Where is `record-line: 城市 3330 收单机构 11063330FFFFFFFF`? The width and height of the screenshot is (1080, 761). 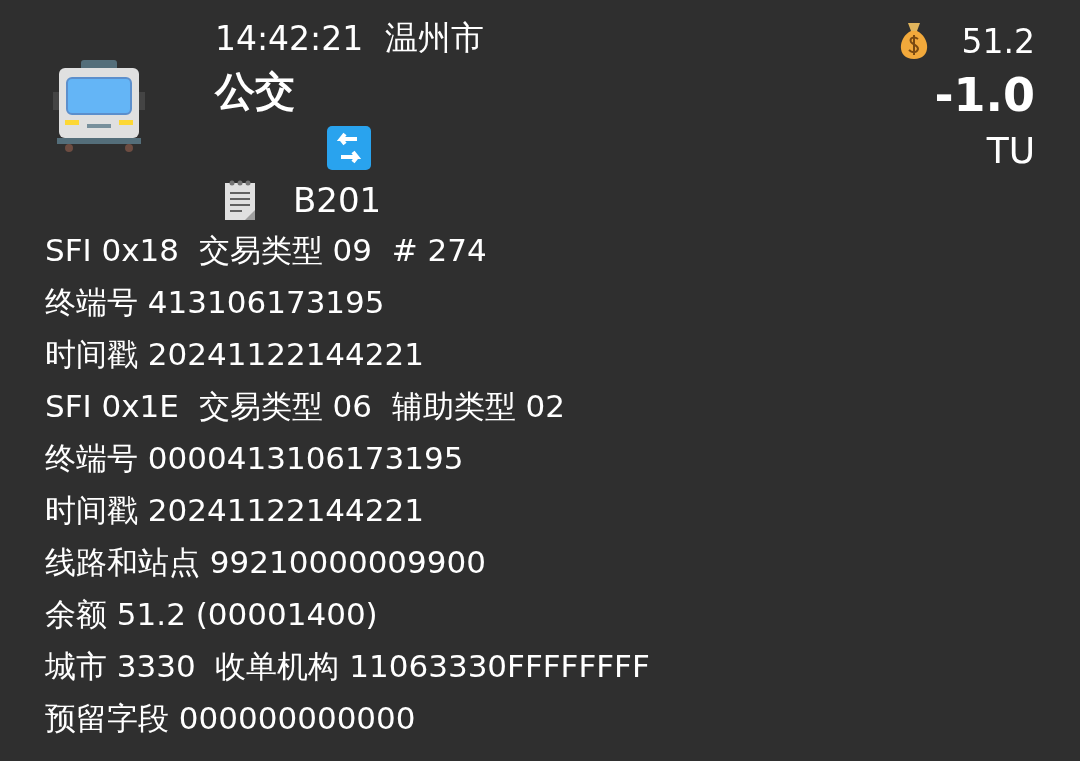
record-line: 城市 3330 收单机构 11063330FFFFFFFF is located at coordinates (348, 666).